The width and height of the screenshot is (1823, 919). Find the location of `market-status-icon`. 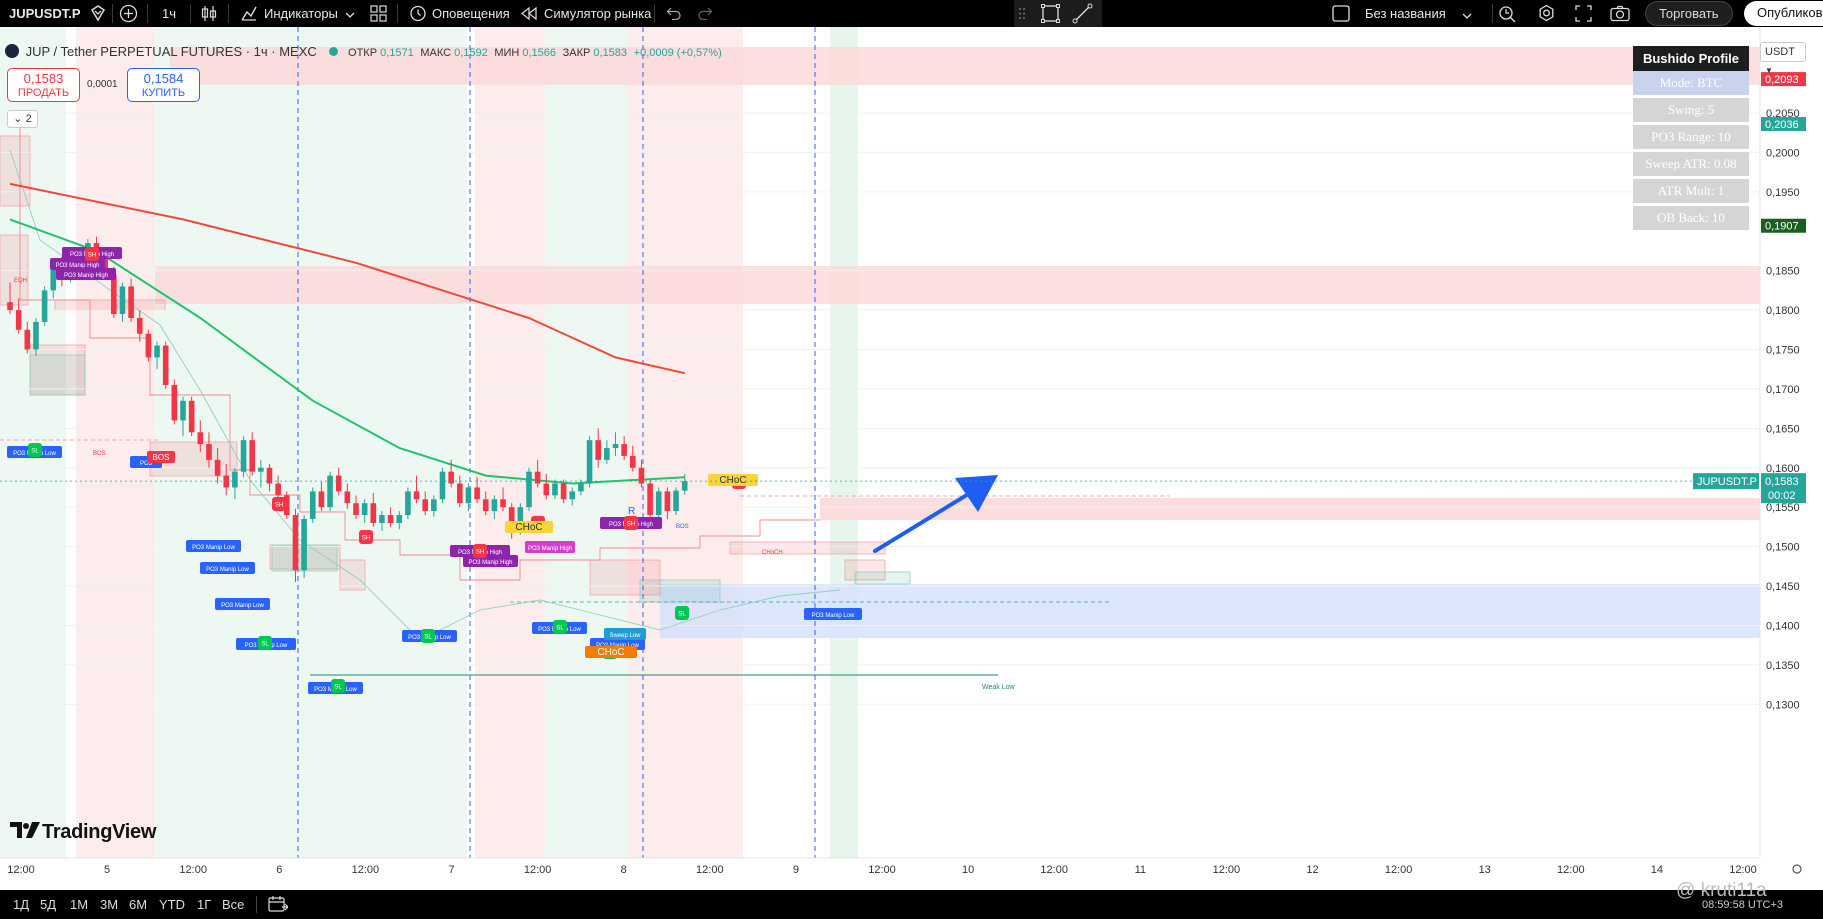

market-status-icon is located at coordinates (334, 51).